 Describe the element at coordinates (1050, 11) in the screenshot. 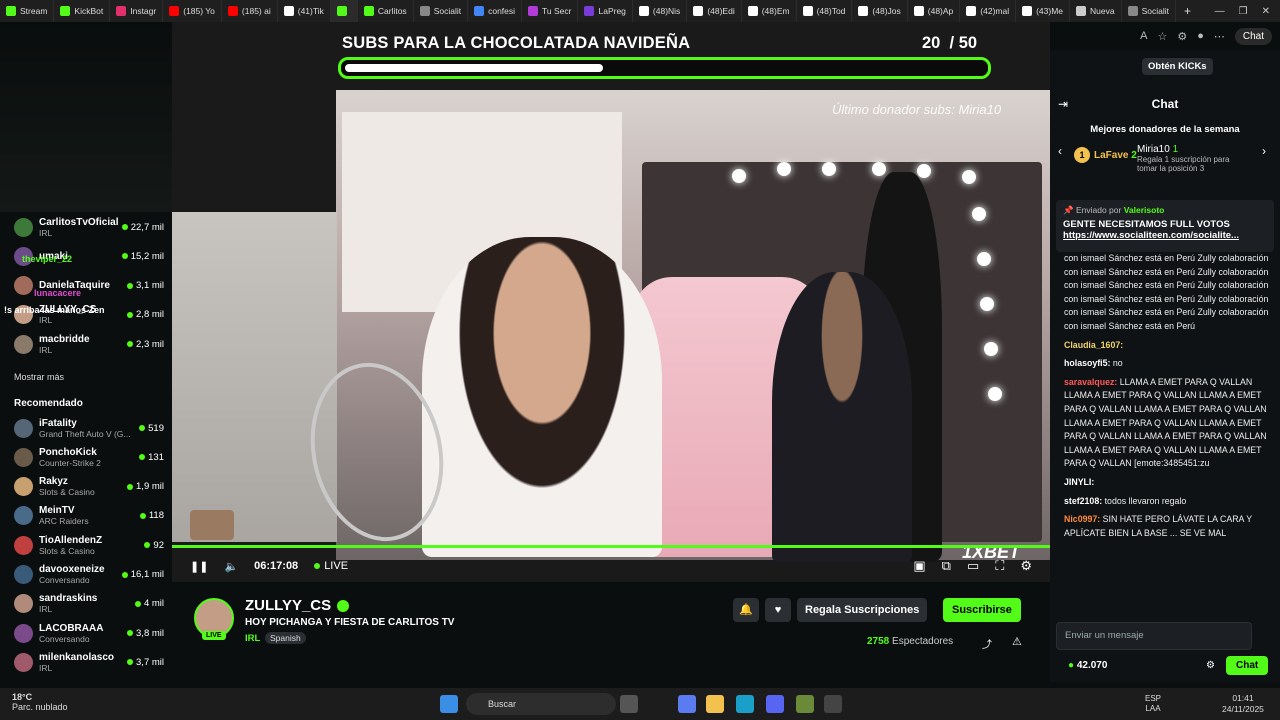

I see `tab-label: (43)Me` at that location.